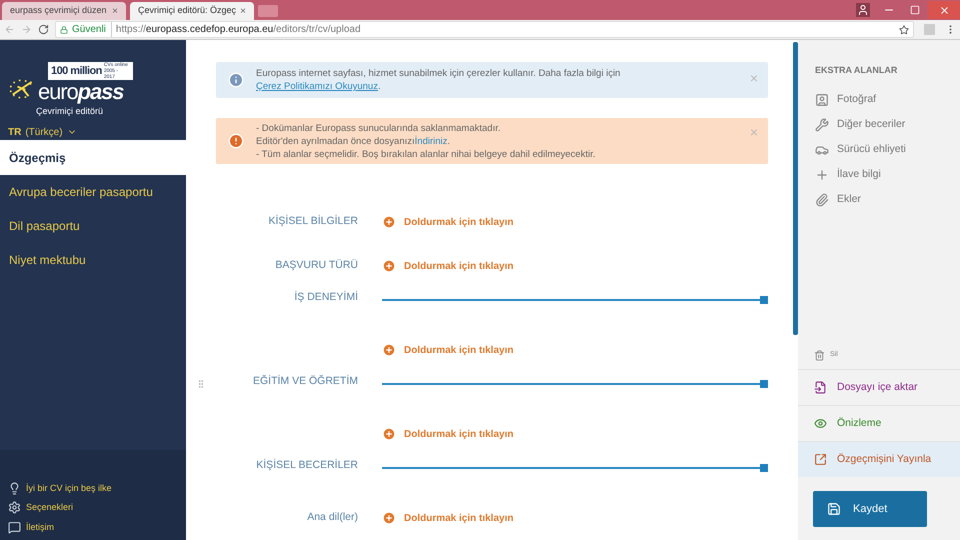 The height and width of the screenshot is (540, 960). Describe the element at coordinates (307, 465) in the screenshot. I see `section-label: KİŞİSEL BECERİLER` at that location.